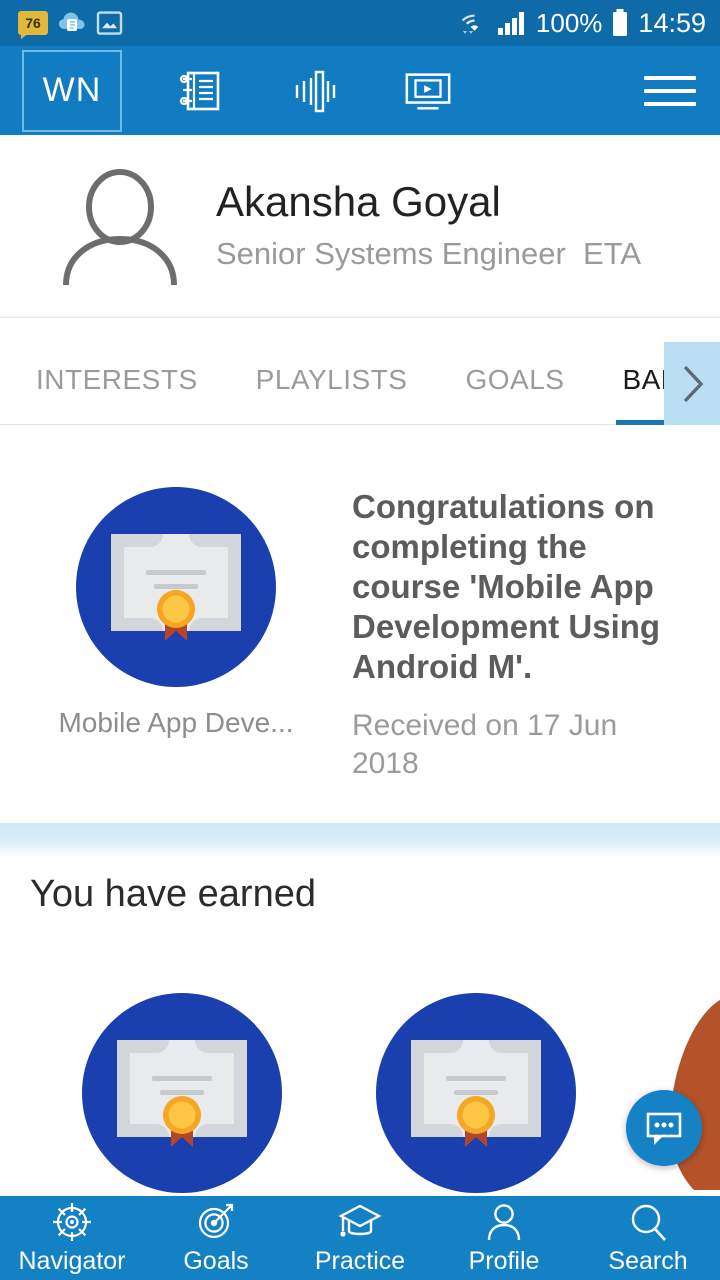 The image size is (720, 1280). I want to click on app-bar: WN, so click(360, 90).